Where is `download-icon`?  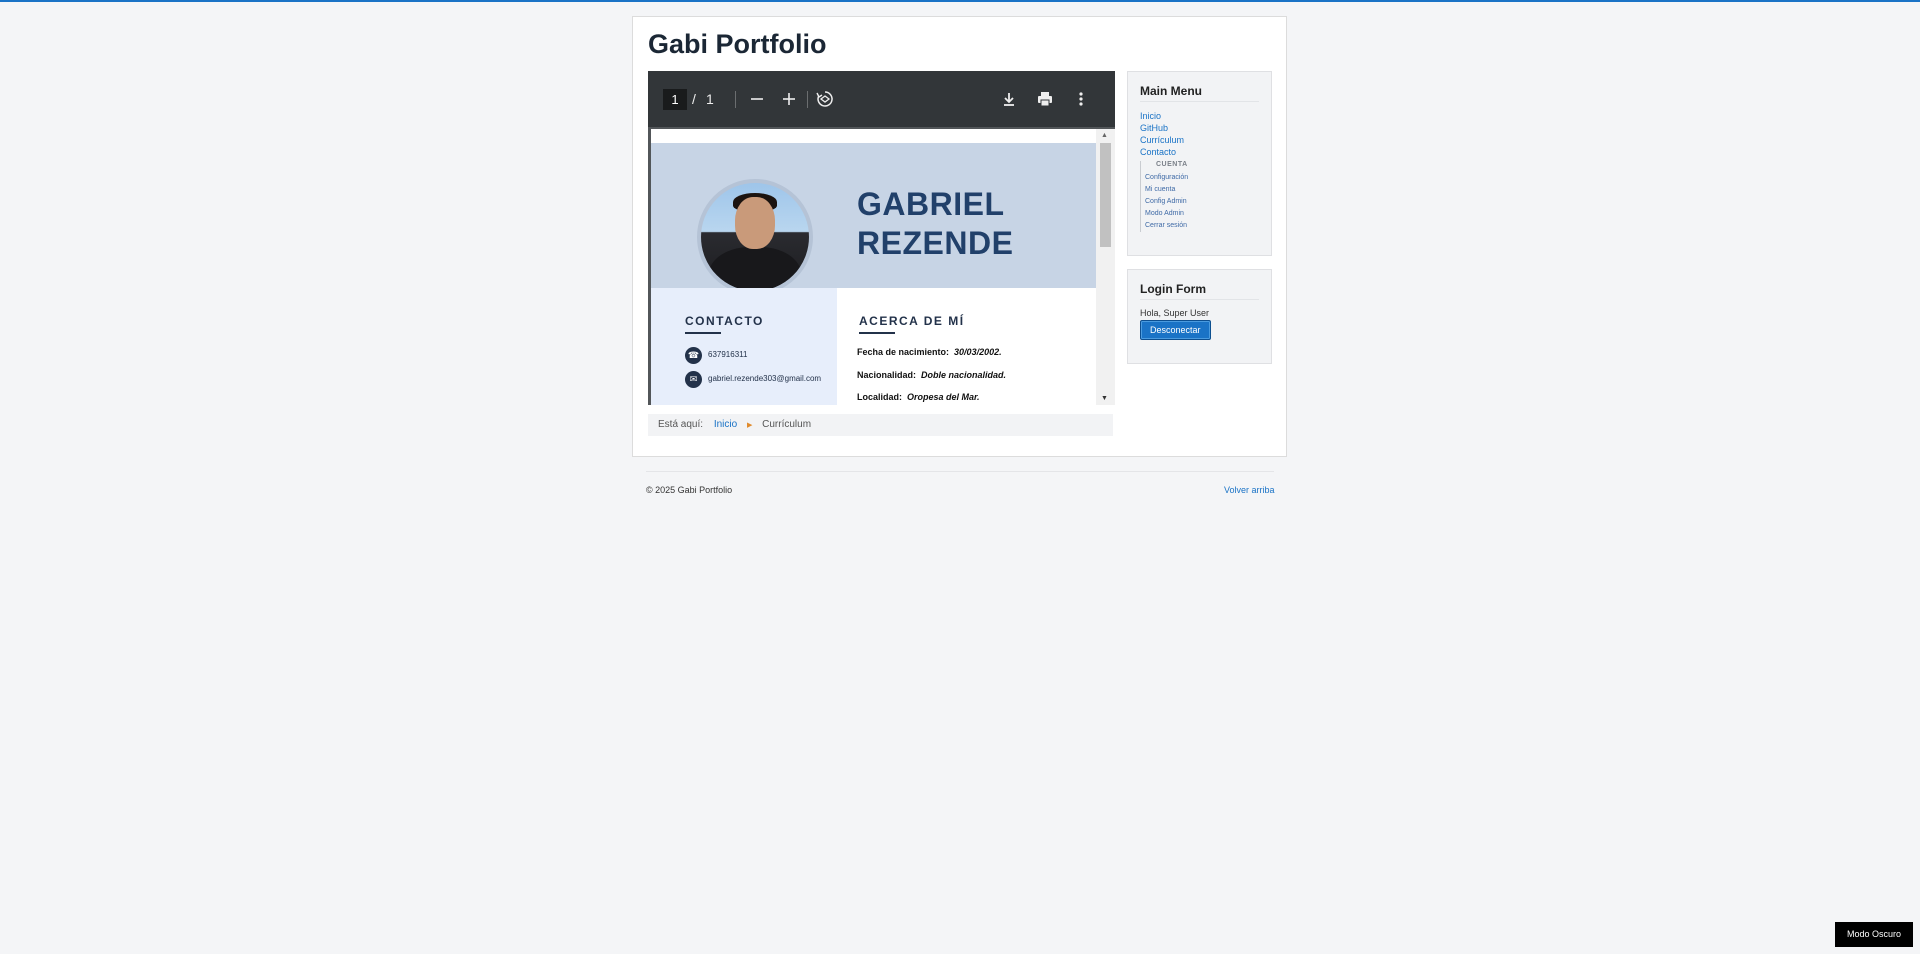 download-icon is located at coordinates (1009, 99).